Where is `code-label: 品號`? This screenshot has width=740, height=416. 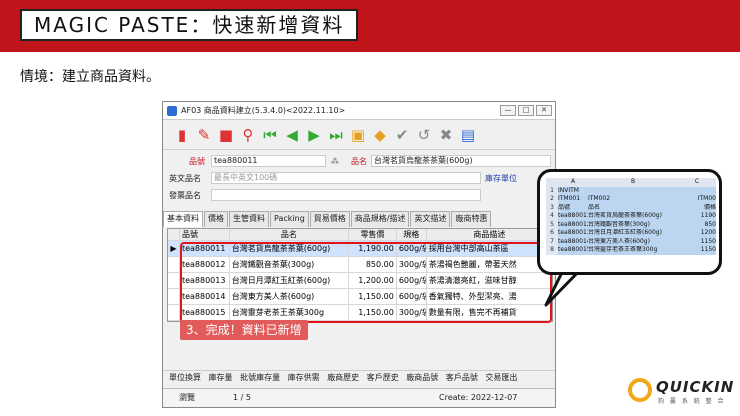
code-label: 品號 is located at coordinates (197, 161).